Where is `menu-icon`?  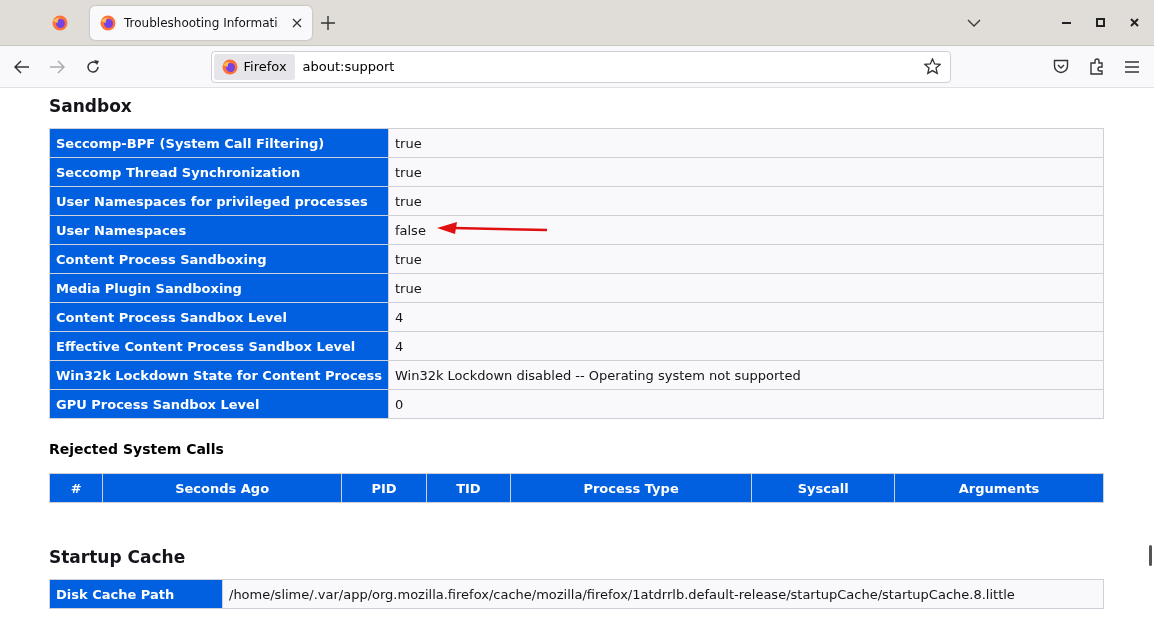 menu-icon is located at coordinates (1132, 66).